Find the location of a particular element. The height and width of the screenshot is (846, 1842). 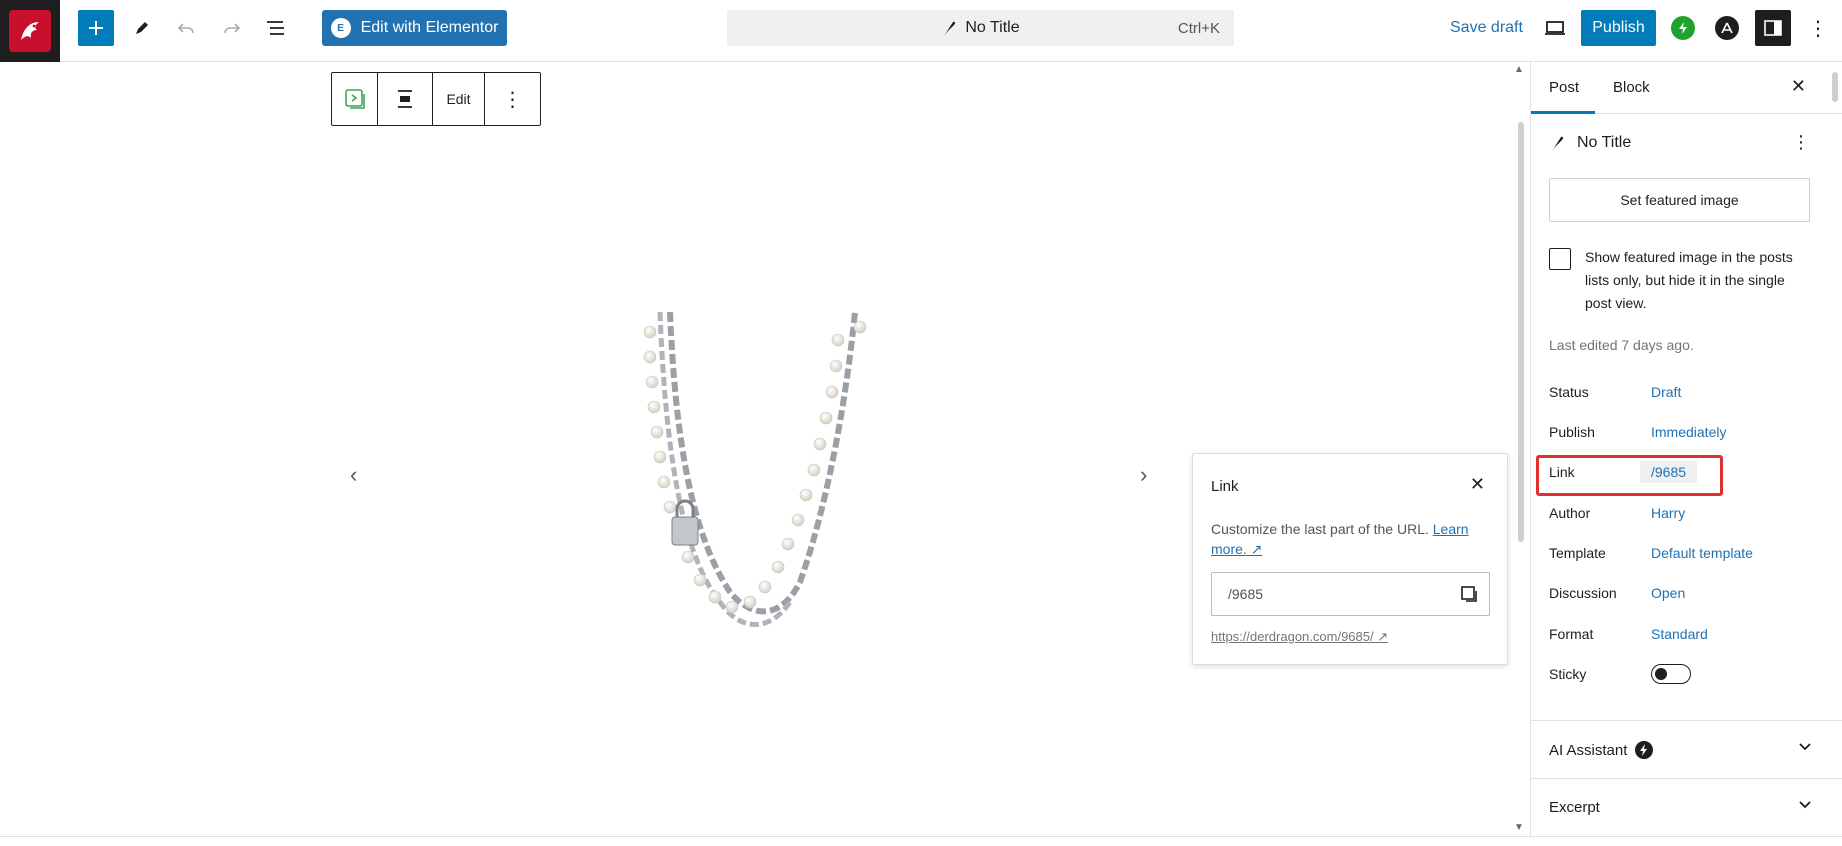

undo-icon is located at coordinates (185, 28).